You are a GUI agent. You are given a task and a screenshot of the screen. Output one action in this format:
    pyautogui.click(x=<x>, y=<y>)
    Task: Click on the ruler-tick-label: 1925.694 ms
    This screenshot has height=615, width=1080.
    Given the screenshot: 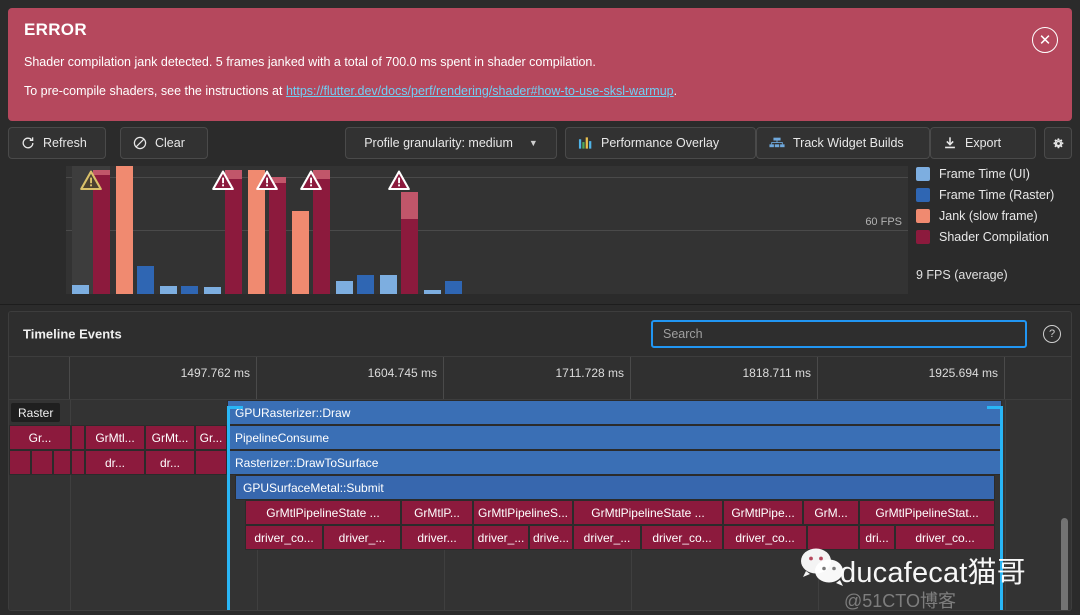 What is the action you would take?
    pyautogui.click(x=963, y=373)
    